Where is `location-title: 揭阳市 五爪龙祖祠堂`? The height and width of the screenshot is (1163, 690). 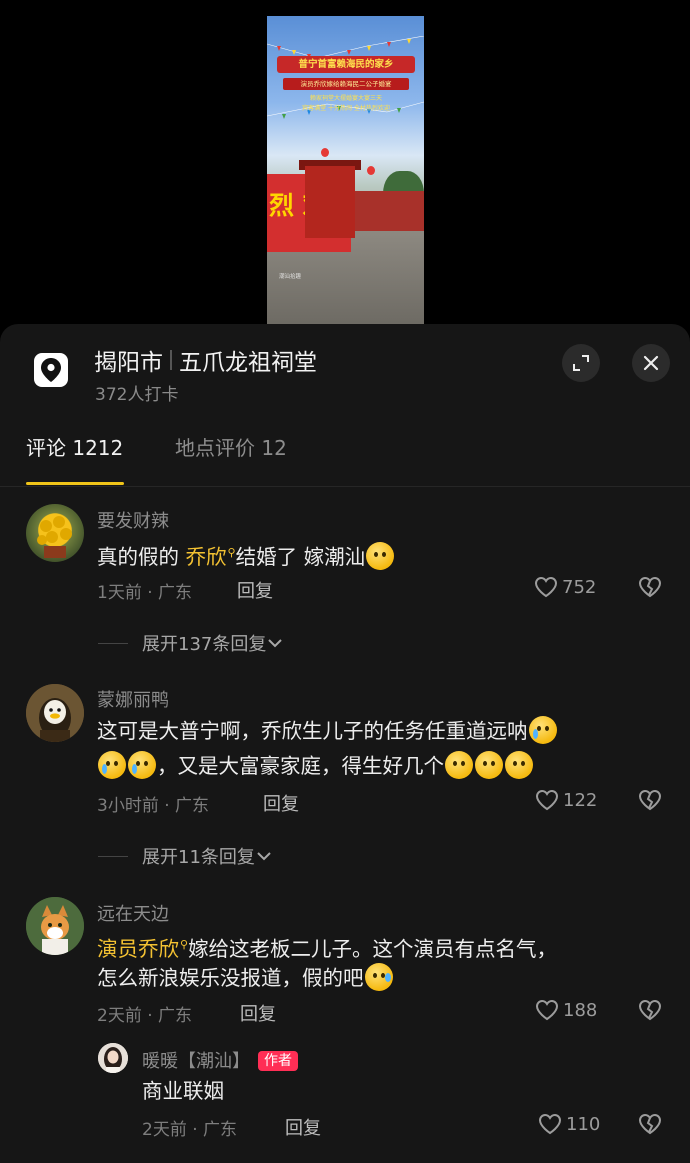 location-title: 揭阳市 五爪龙祖祠堂 is located at coordinates (205, 360).